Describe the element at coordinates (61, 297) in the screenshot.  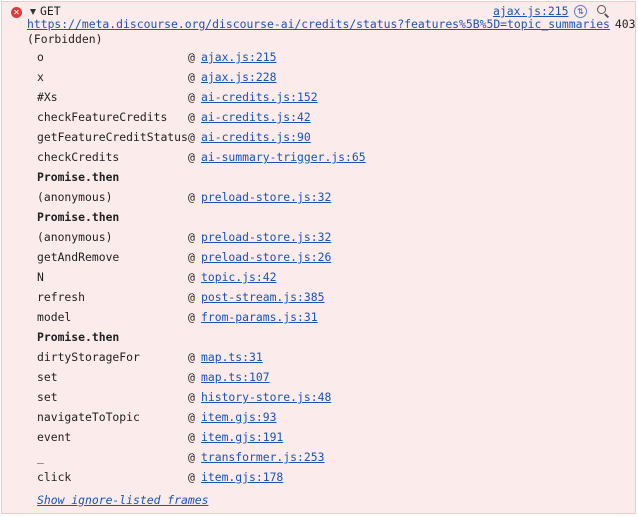
I see `function-name: refresh` at that location.